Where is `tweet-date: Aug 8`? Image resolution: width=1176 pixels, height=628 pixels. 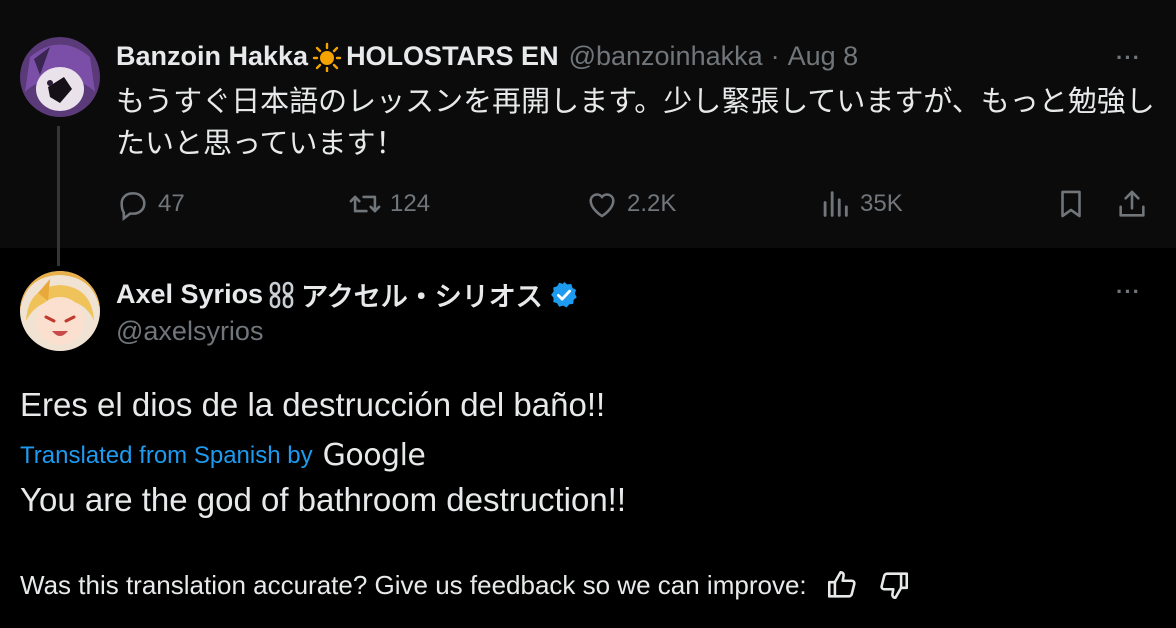
tweet-date: Aug 8 is located at coordinates (823, 56).